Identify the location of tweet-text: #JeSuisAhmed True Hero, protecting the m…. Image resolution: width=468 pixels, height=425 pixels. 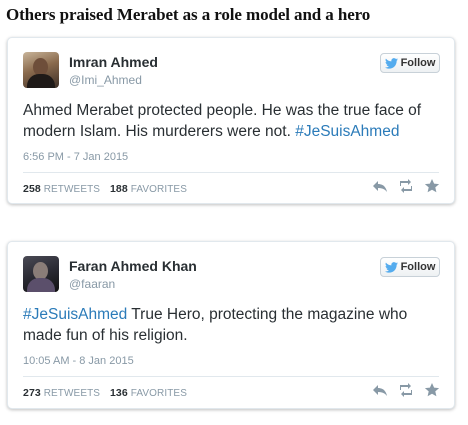
(233, 325).